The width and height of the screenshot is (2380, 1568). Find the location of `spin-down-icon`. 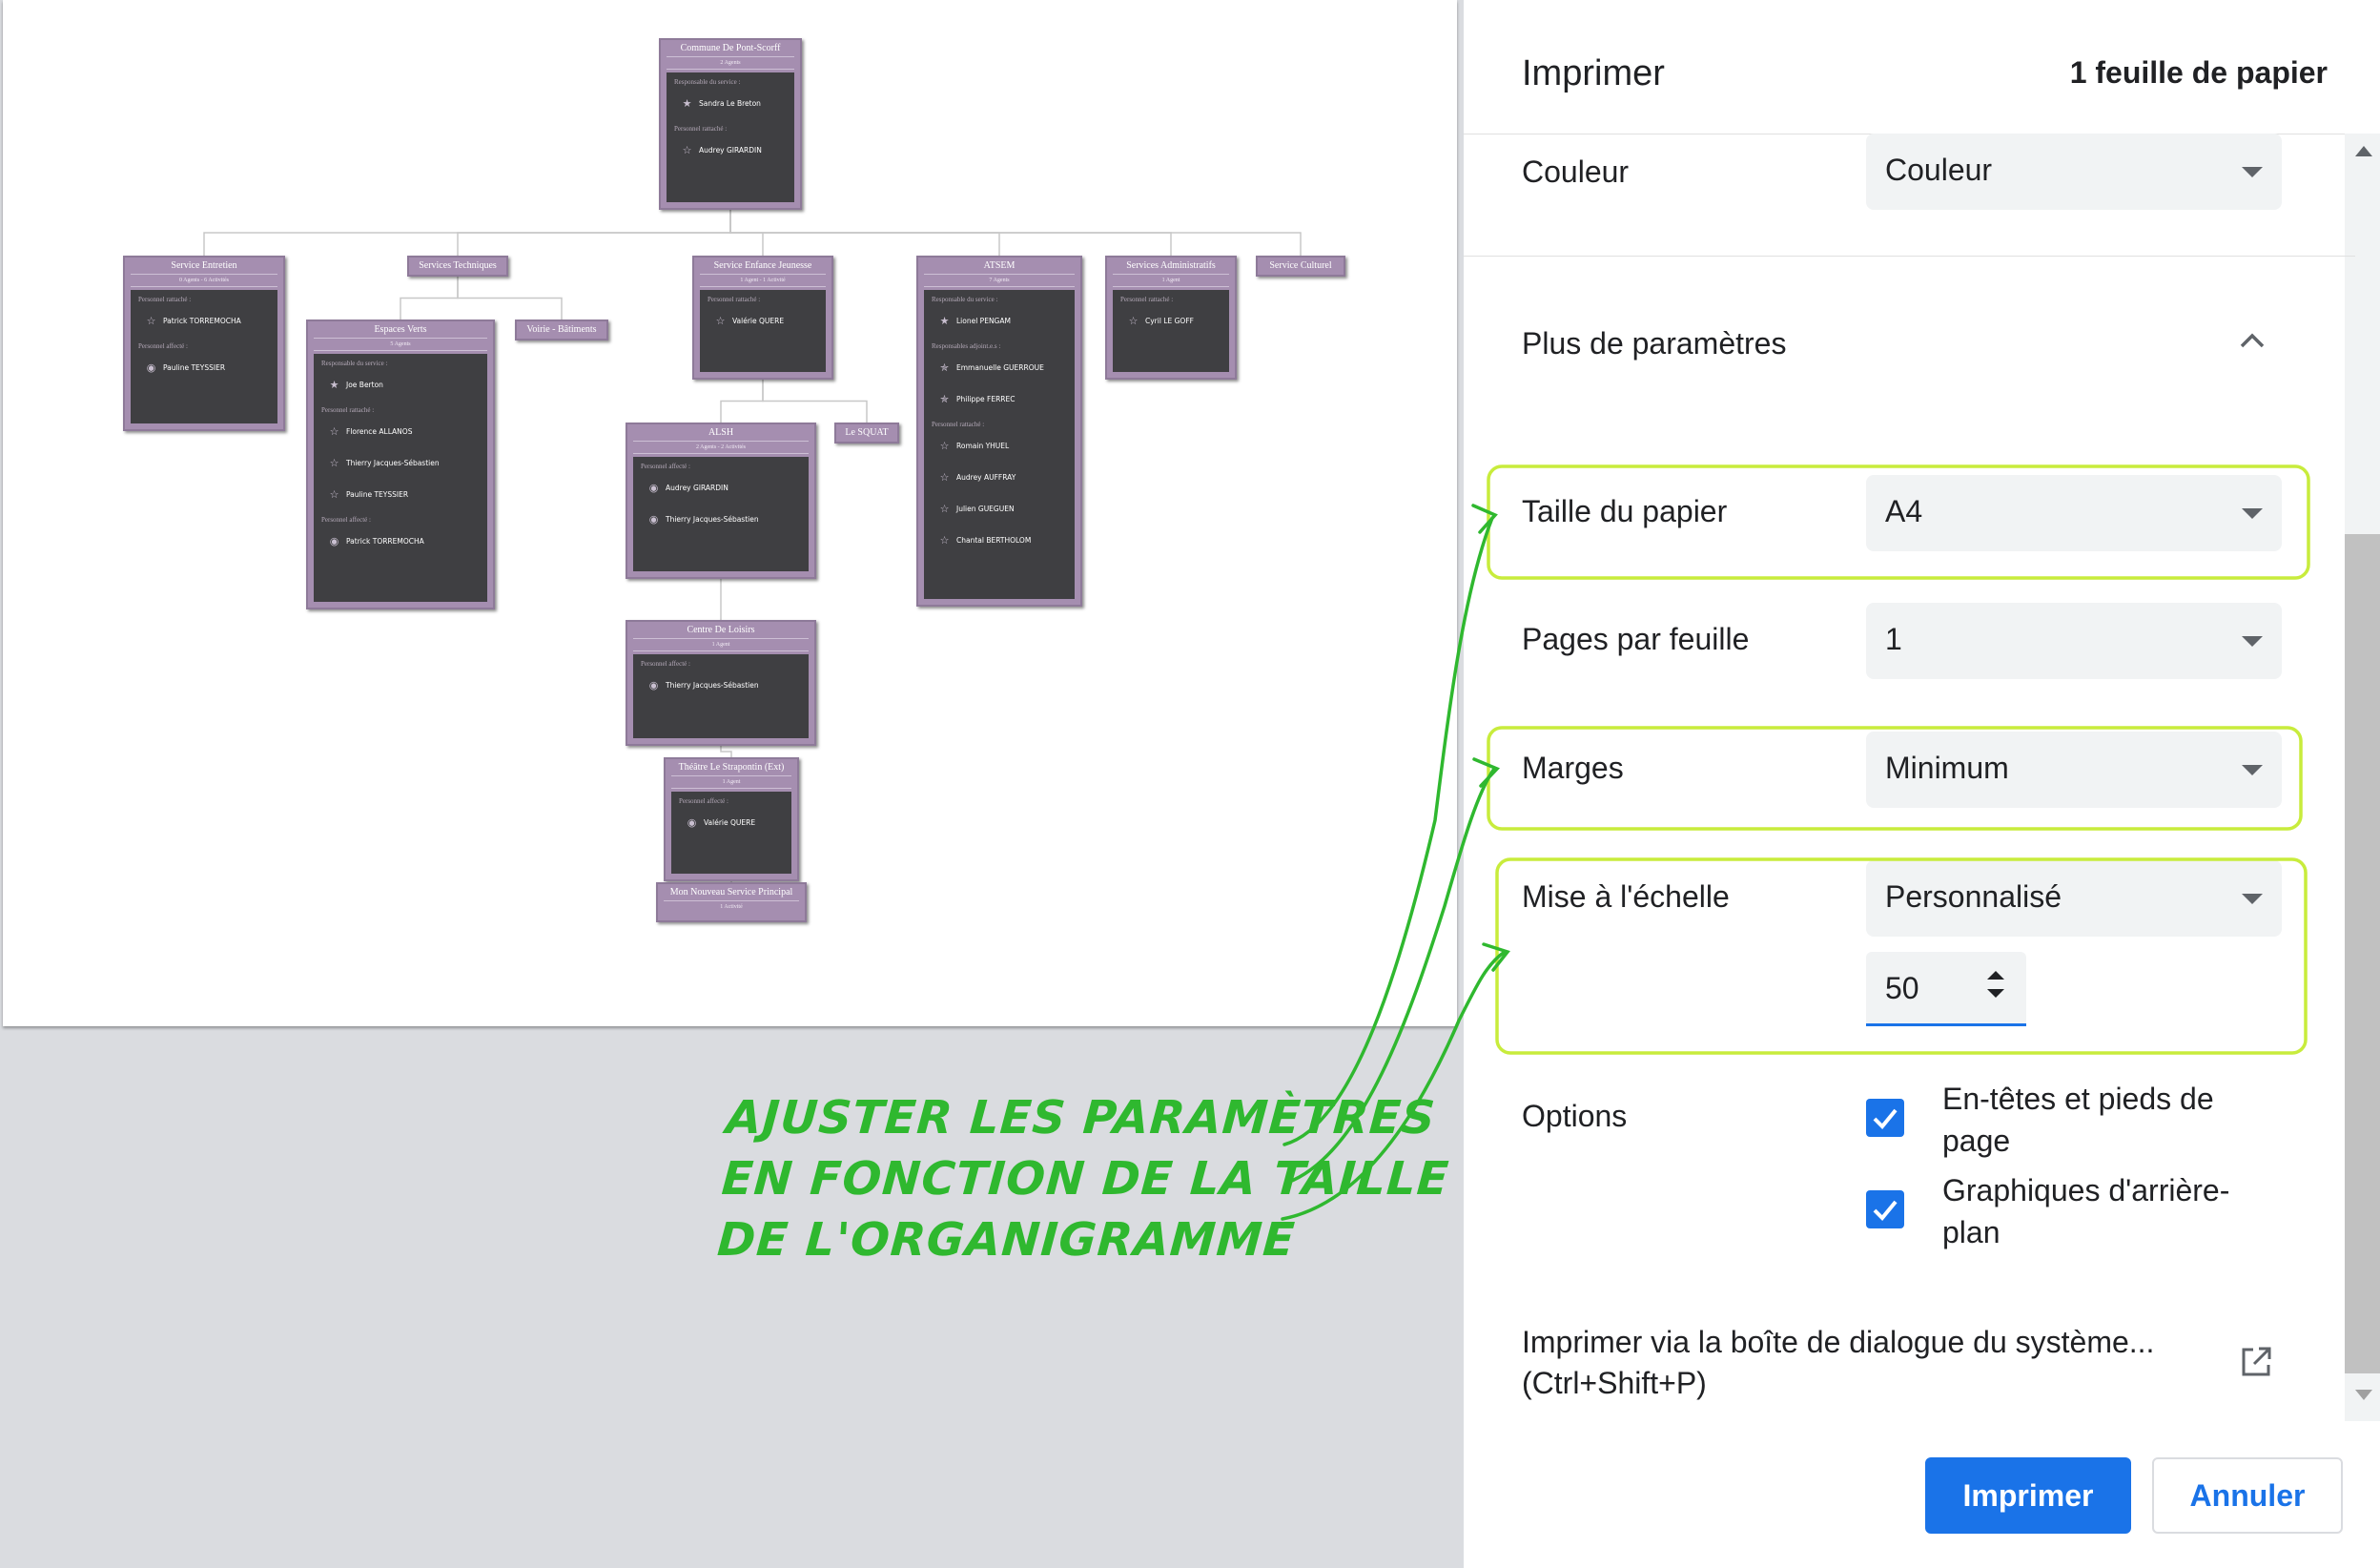

spin-down-icon is located at coordinates (1996, 993).